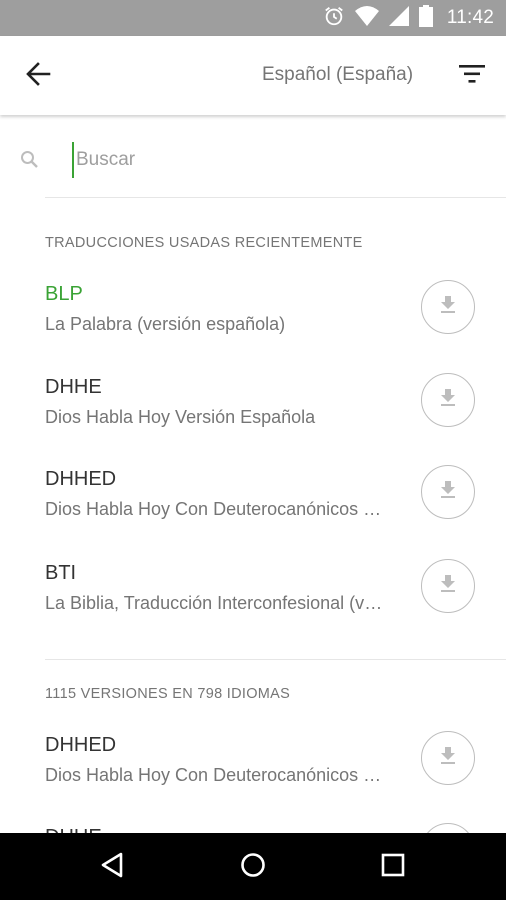 Image resolution: width=506 pixels, height=900 pixels. Describe the element at coordinates (366, 18) in the screenshot. I see `wifi-icon` at that location.